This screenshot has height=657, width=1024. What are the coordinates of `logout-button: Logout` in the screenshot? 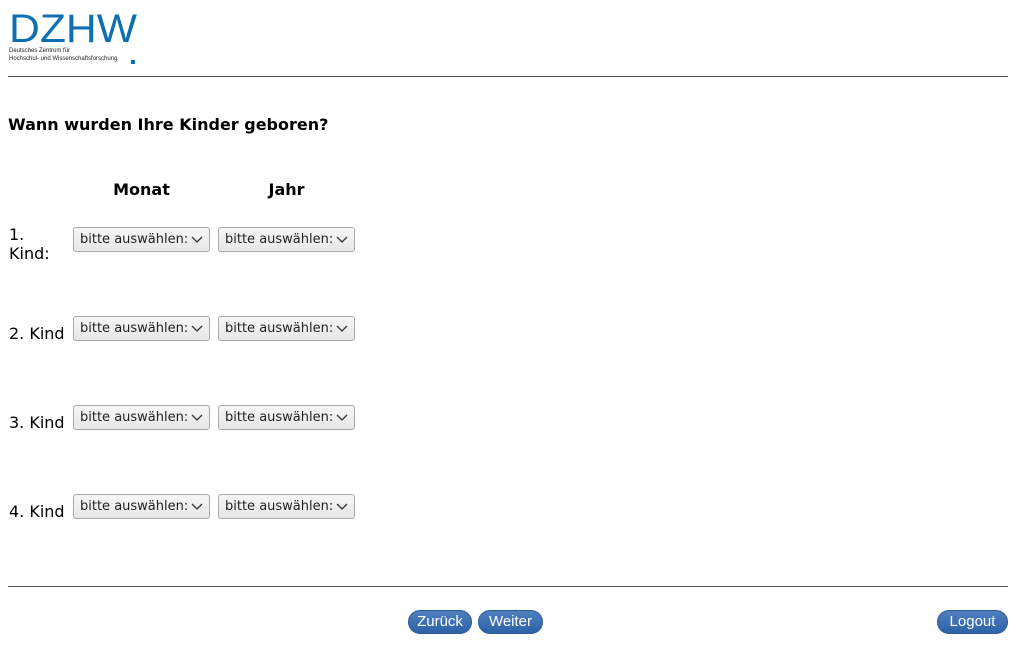 It's located at (972, 622).